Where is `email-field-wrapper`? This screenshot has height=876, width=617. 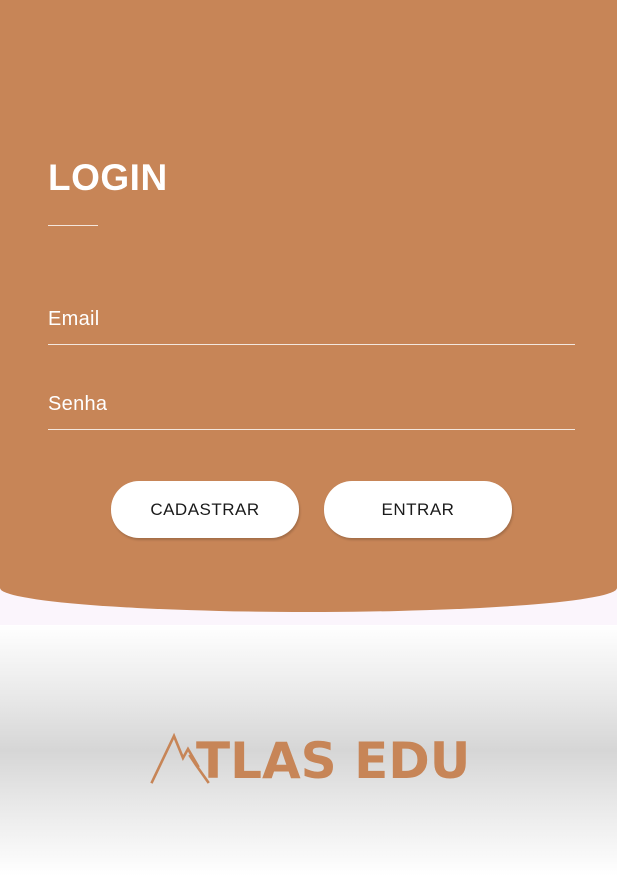
email-field-wrapper is located at coordinates (311, 325).